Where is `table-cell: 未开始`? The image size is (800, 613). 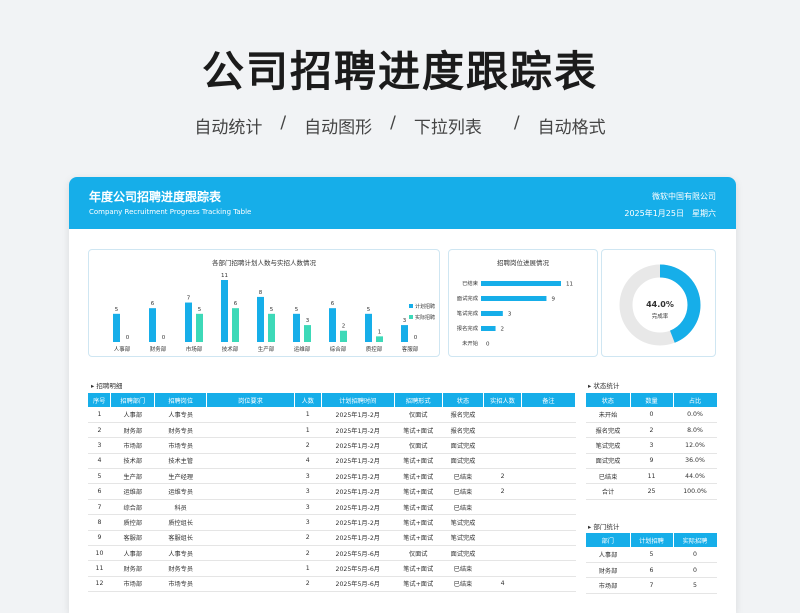
table-cell: 未开始 is located at coordinates (608, 415).